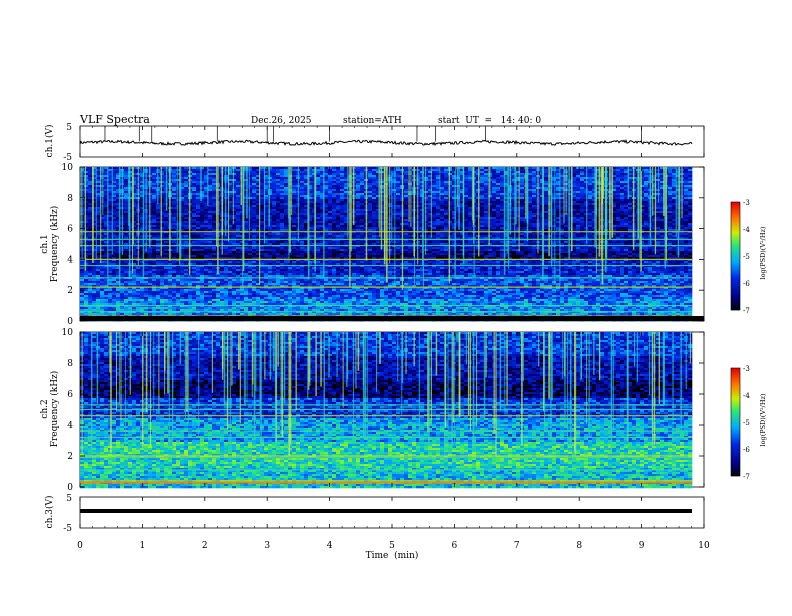 This screenshot has height=616, width=792. What do you see at coordinates (69, 128) in the screenshot?
I see `ch1-ytick-top: 5` at bounding box center [69, 128].